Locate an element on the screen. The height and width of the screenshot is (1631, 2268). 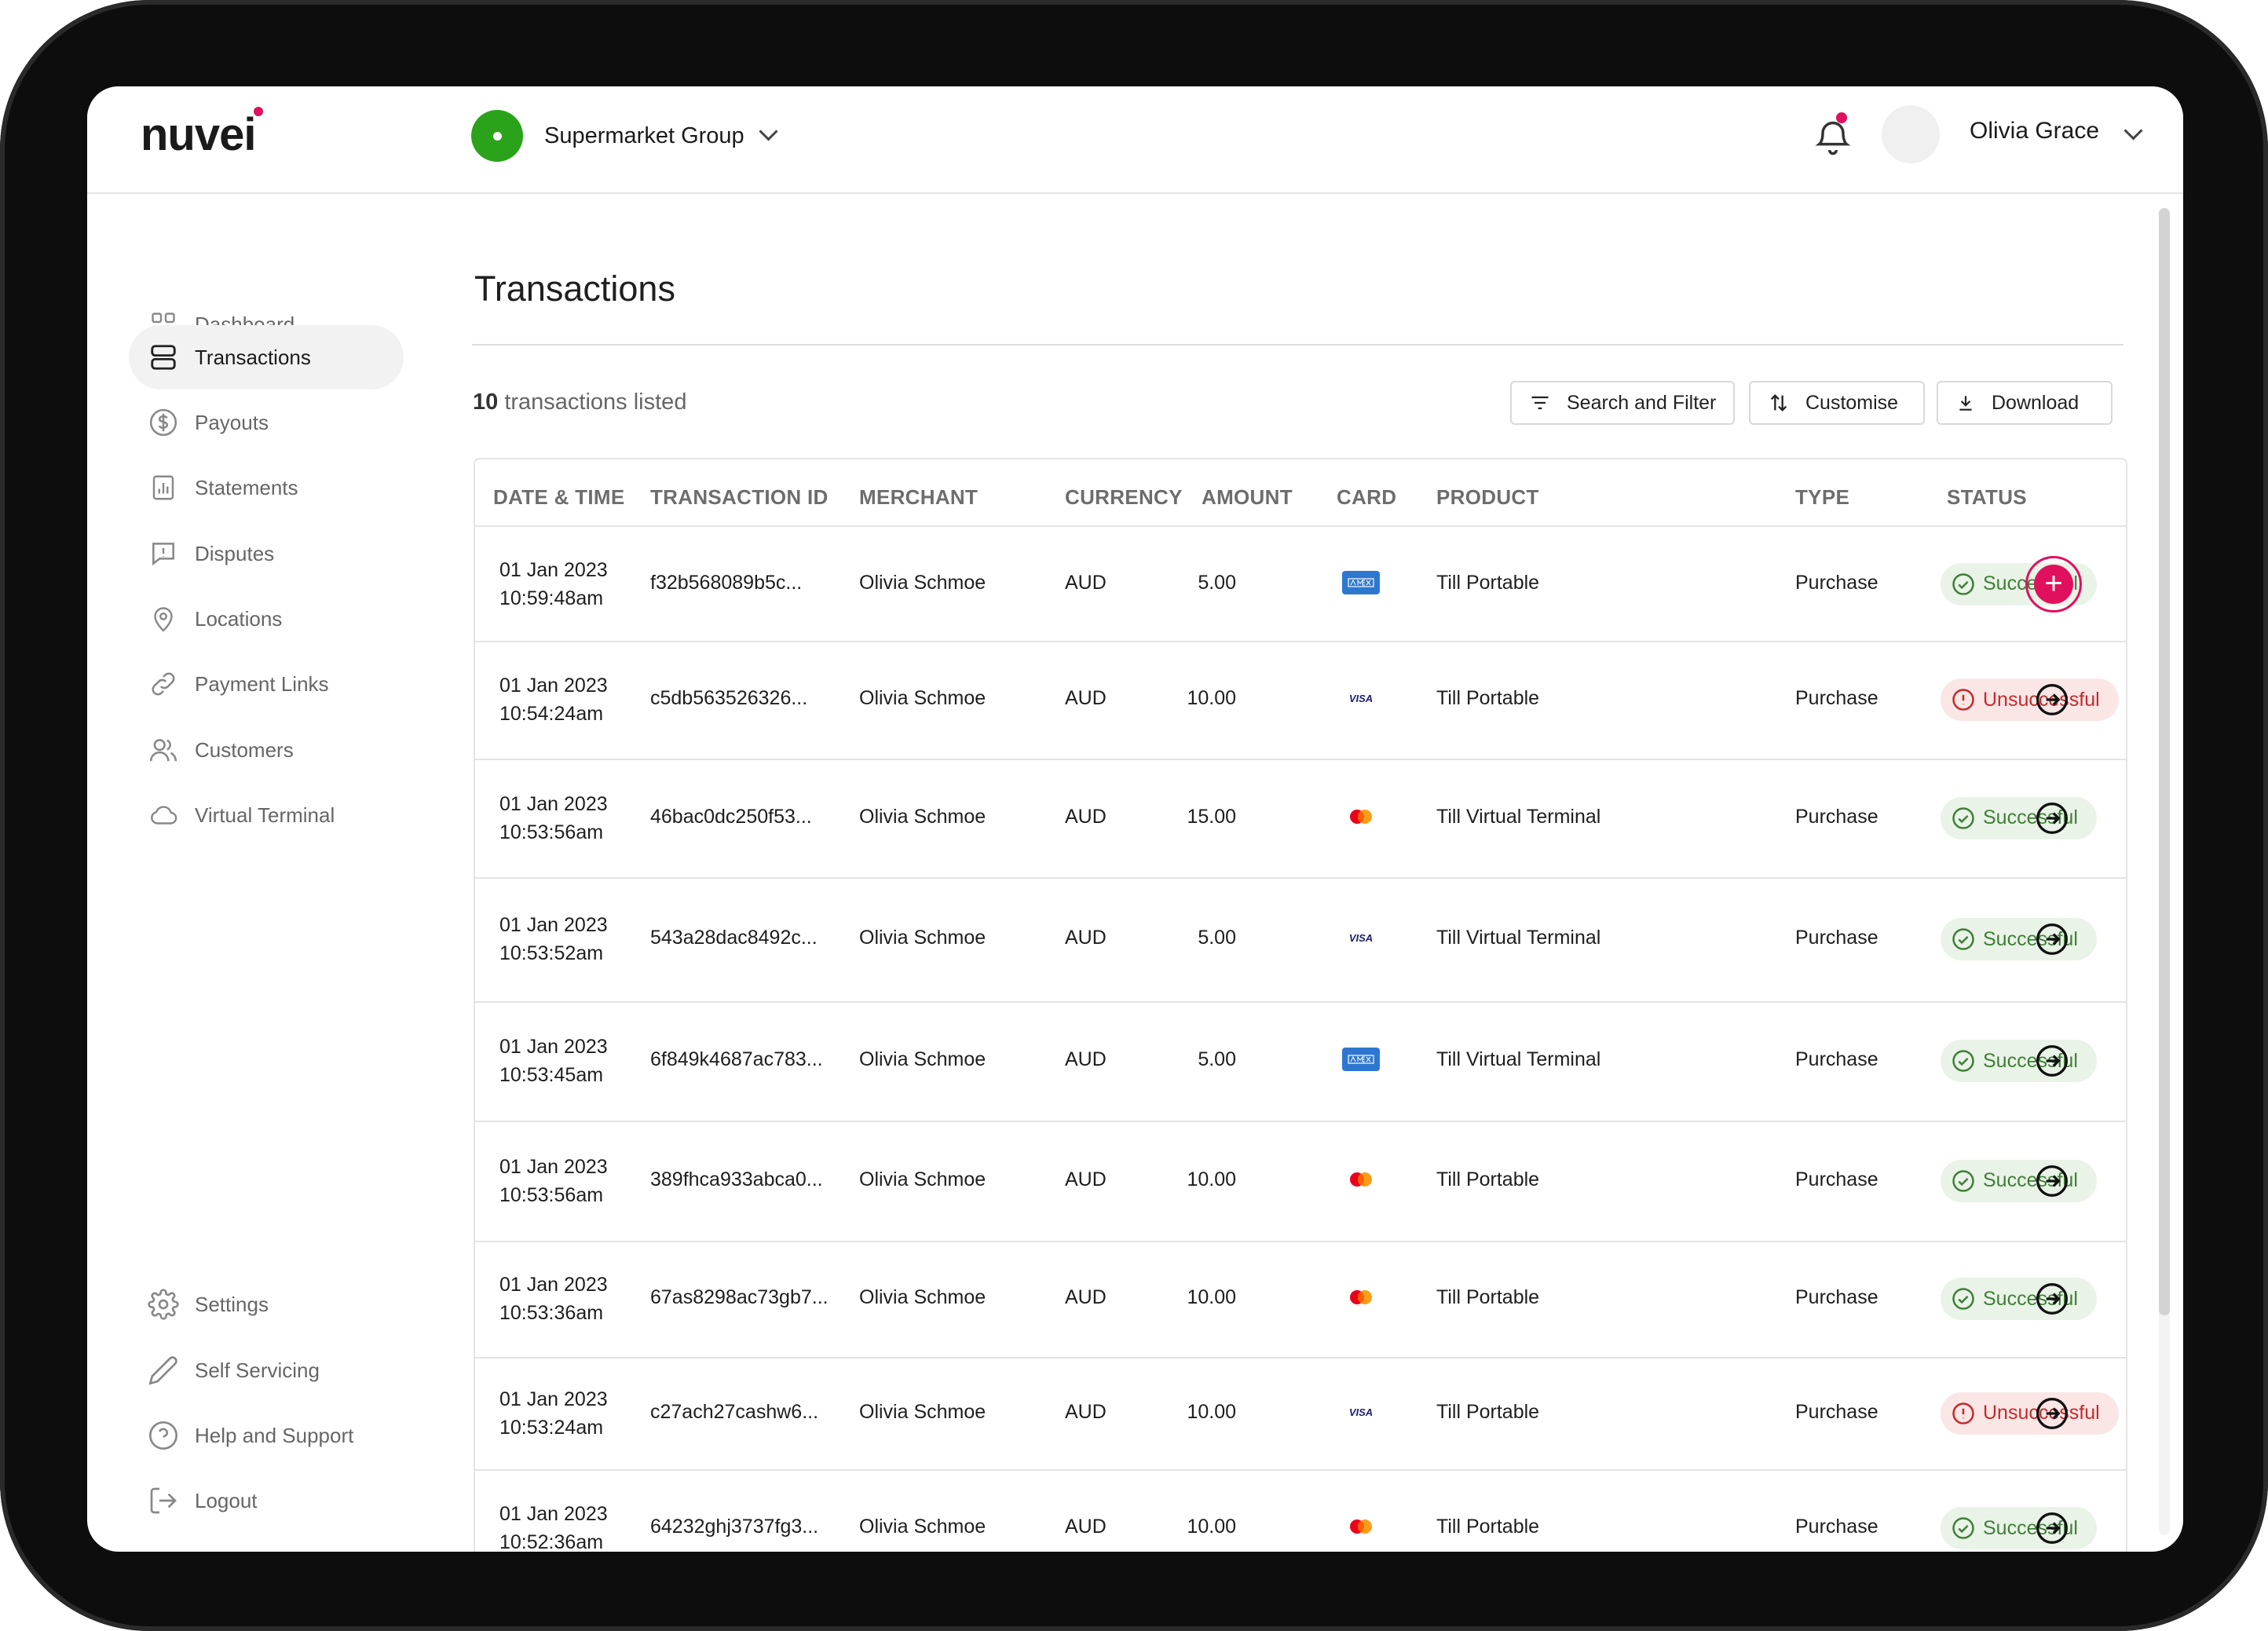
sidebar-item-payment-links: Payment Links is located at coordinates (267, 684).